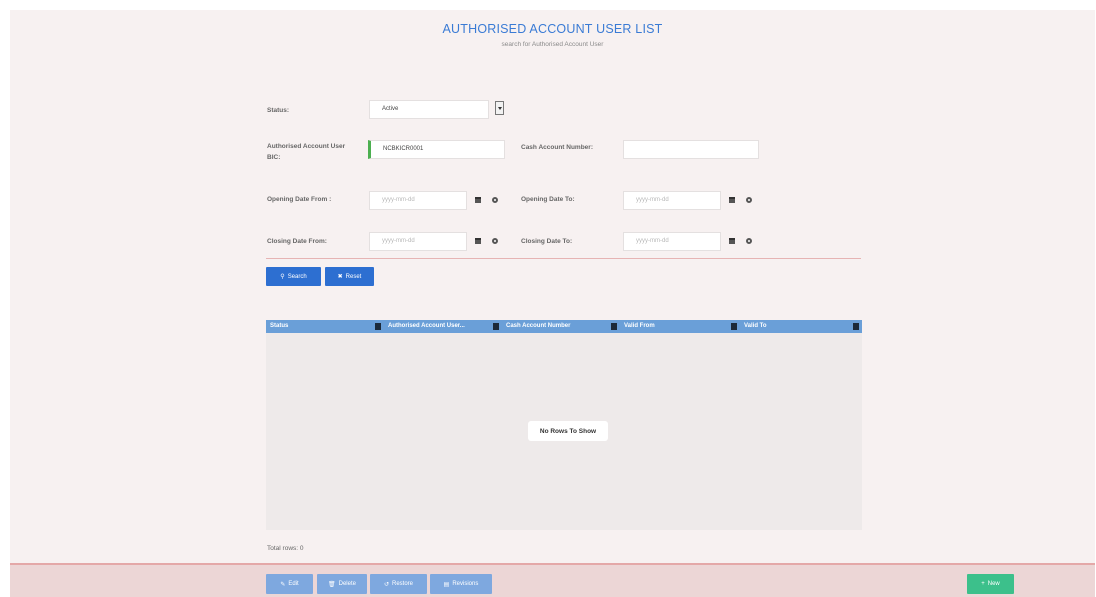  I want to click on restore-icon: ↺, so click(386, 584).